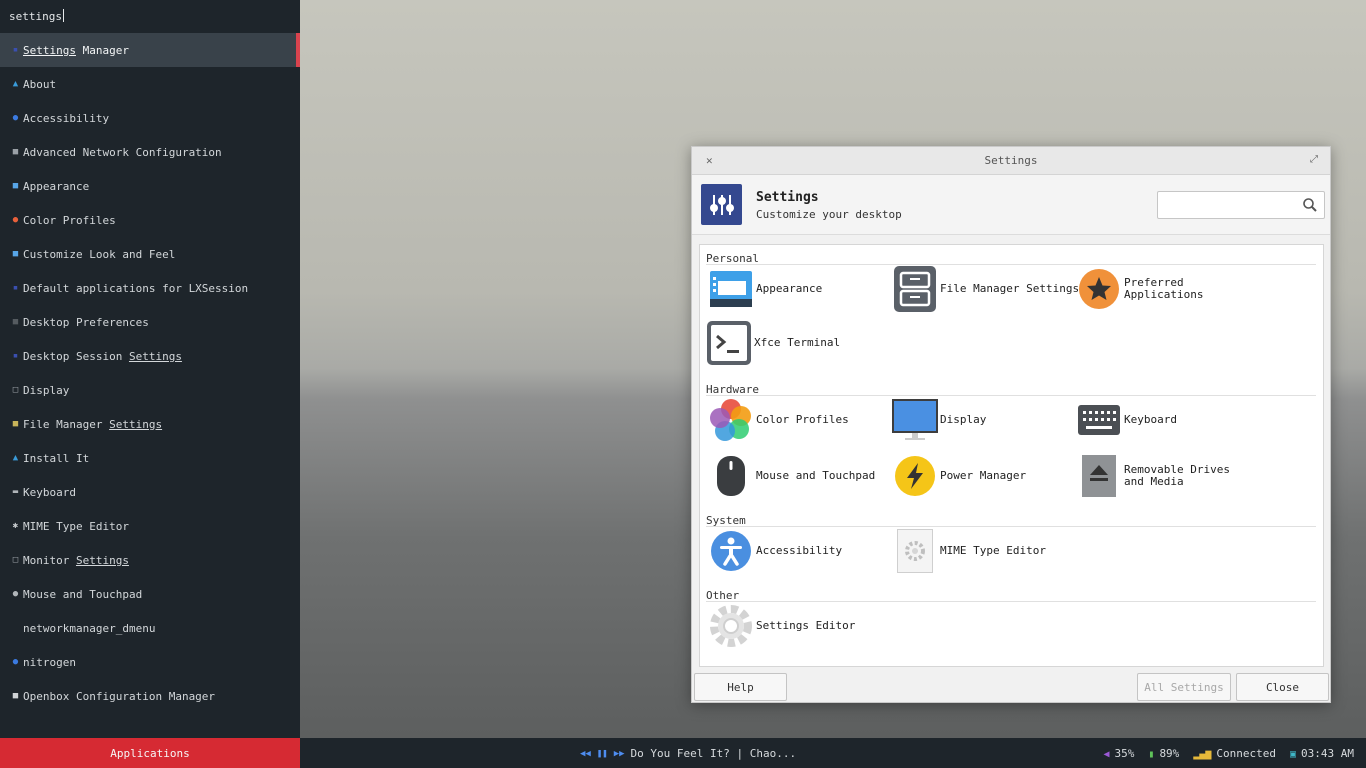 This screenshot has width=1366, height=768. What do you see at coordinates (150, 526) in the screenshot?
I see `launcher-result: ✱ MIME Type Editor` at bounding box center [150, 526].